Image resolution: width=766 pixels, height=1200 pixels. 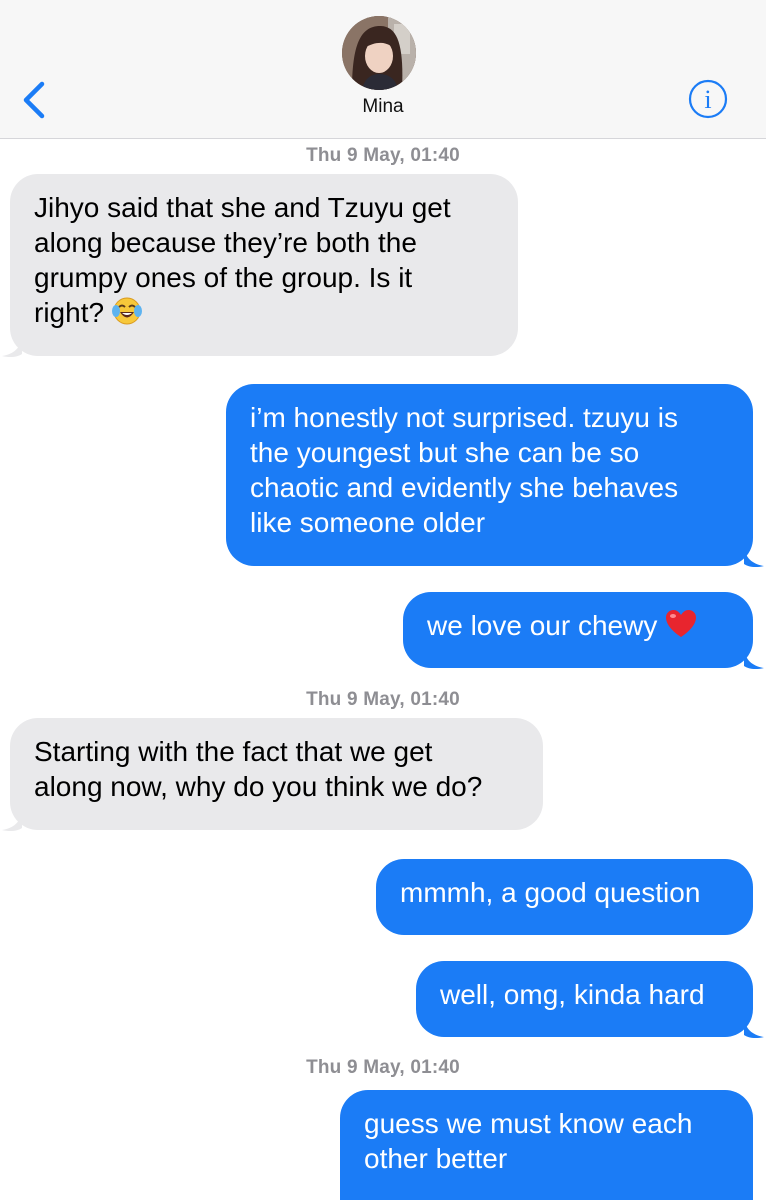 What do you see at coordinates (223, 277) in the screenshot?
I see `message-line: grumpy ones of the group. Is it` at bounding box center [223, 277].